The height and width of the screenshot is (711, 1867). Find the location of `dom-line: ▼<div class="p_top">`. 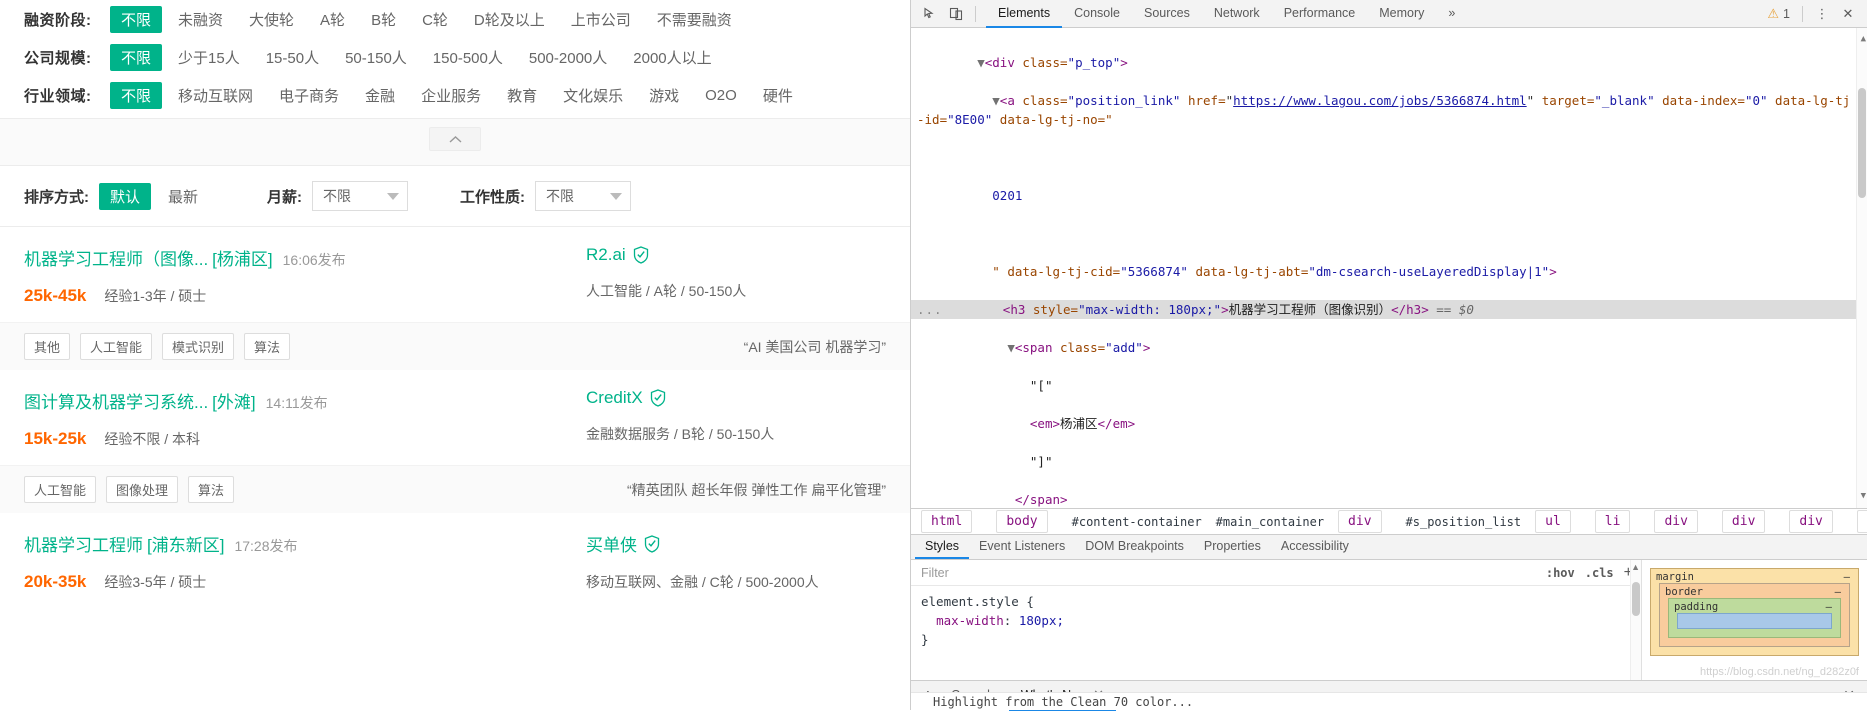

dom-line: ▼<div class="p_top"> is located at coordinates (1385, 62).